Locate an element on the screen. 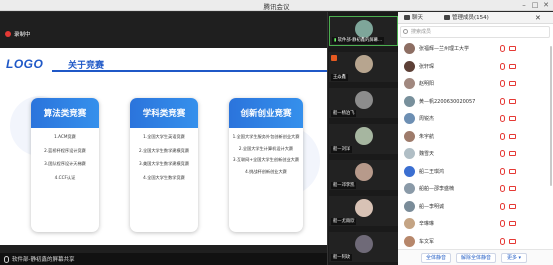 This screenshot has height=265, width=553. member-row: 船二王琪鸿 is located at coordinates (475, 172).